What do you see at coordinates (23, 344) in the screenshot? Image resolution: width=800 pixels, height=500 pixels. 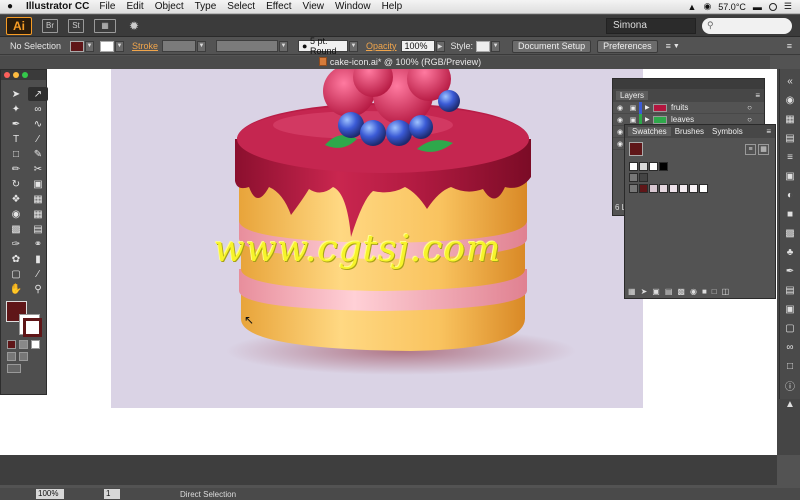 I see `gradient-mode-icon` at bounding box center [23, 344].